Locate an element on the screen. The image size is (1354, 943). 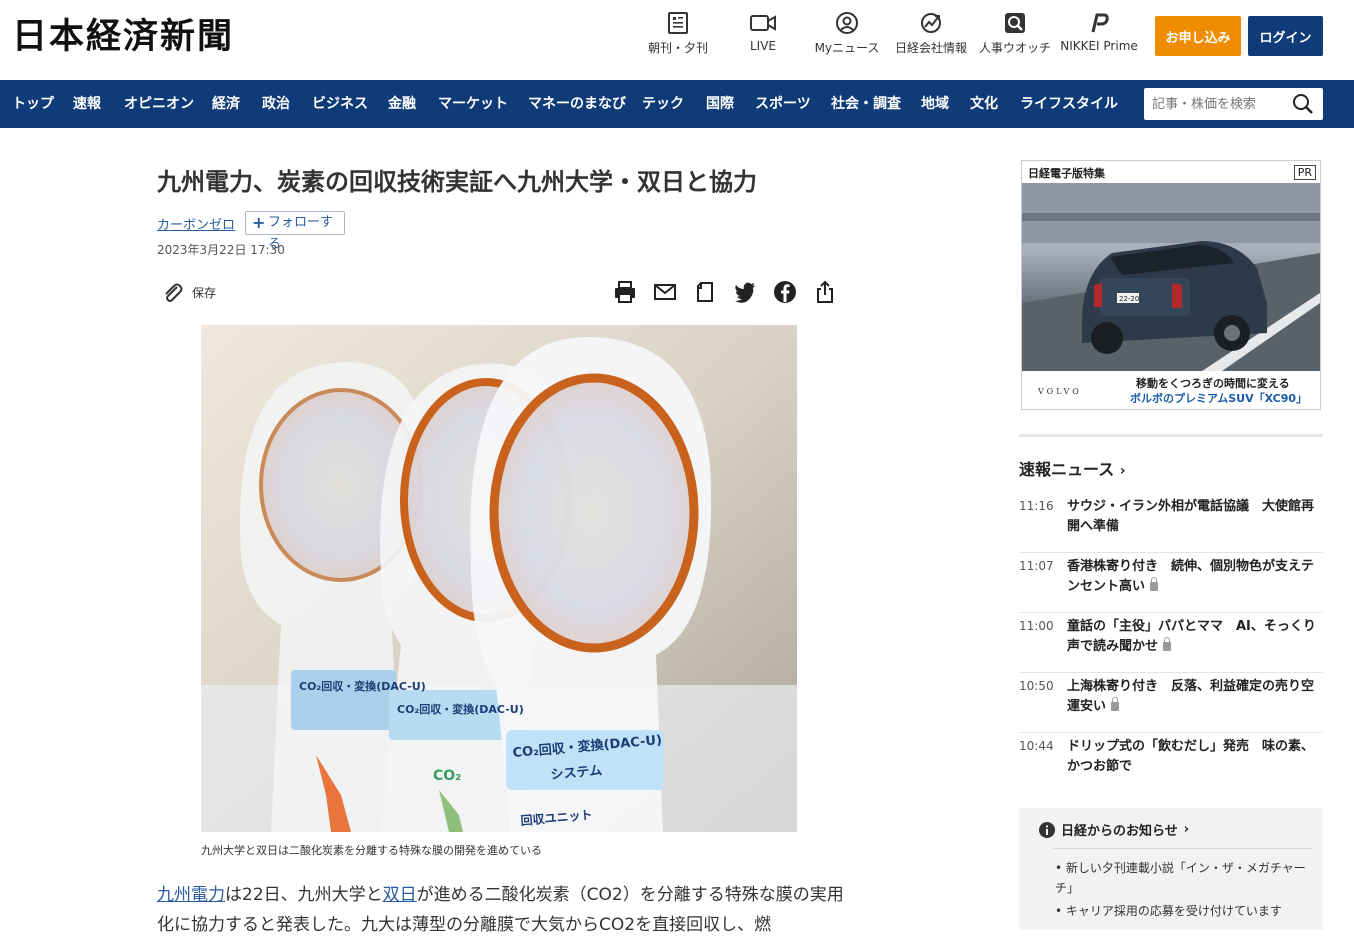
search-icon is located at coordinates (1303, 104).